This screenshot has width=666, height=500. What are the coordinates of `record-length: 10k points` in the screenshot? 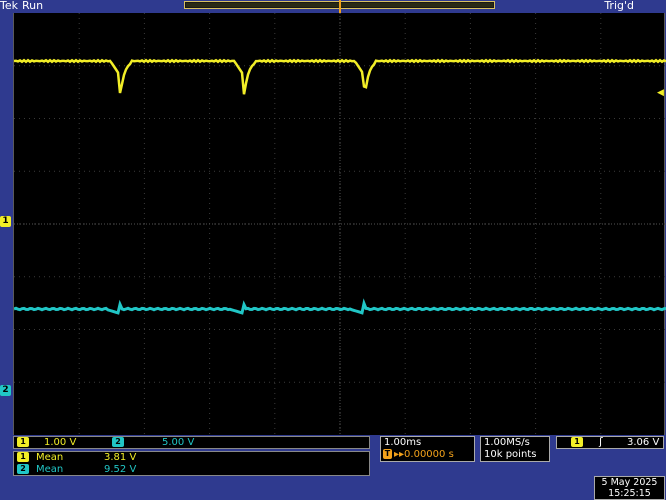 It's located at (510, 454).